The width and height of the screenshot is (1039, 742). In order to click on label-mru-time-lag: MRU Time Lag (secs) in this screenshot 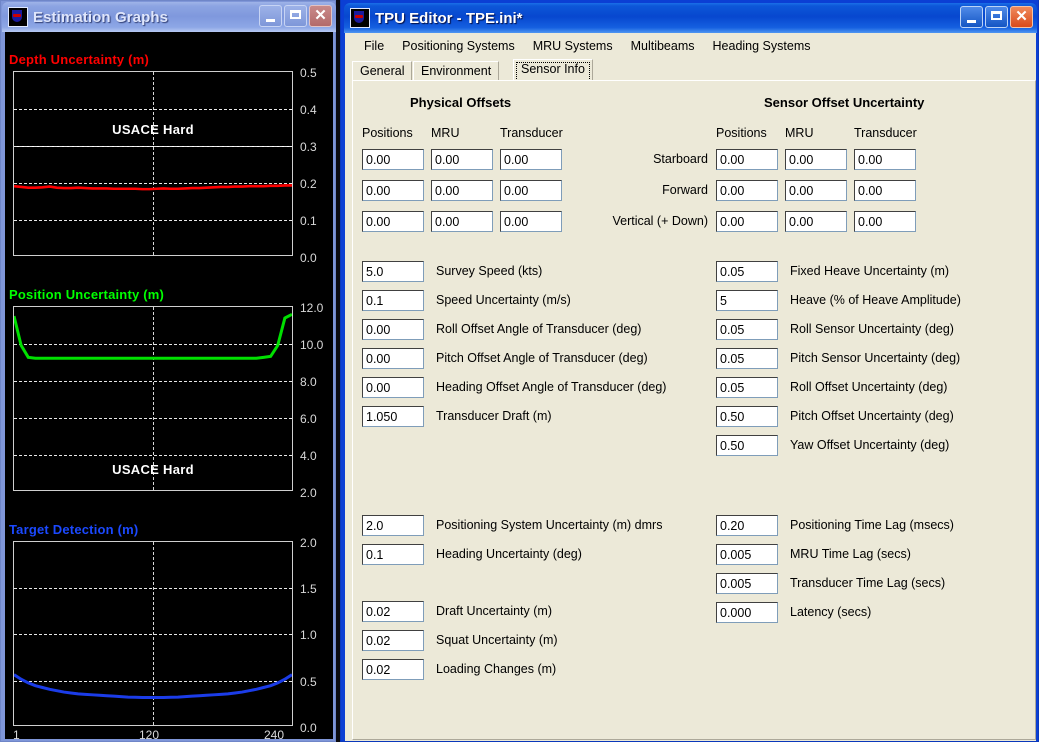, I will do `click(850, 554)`.